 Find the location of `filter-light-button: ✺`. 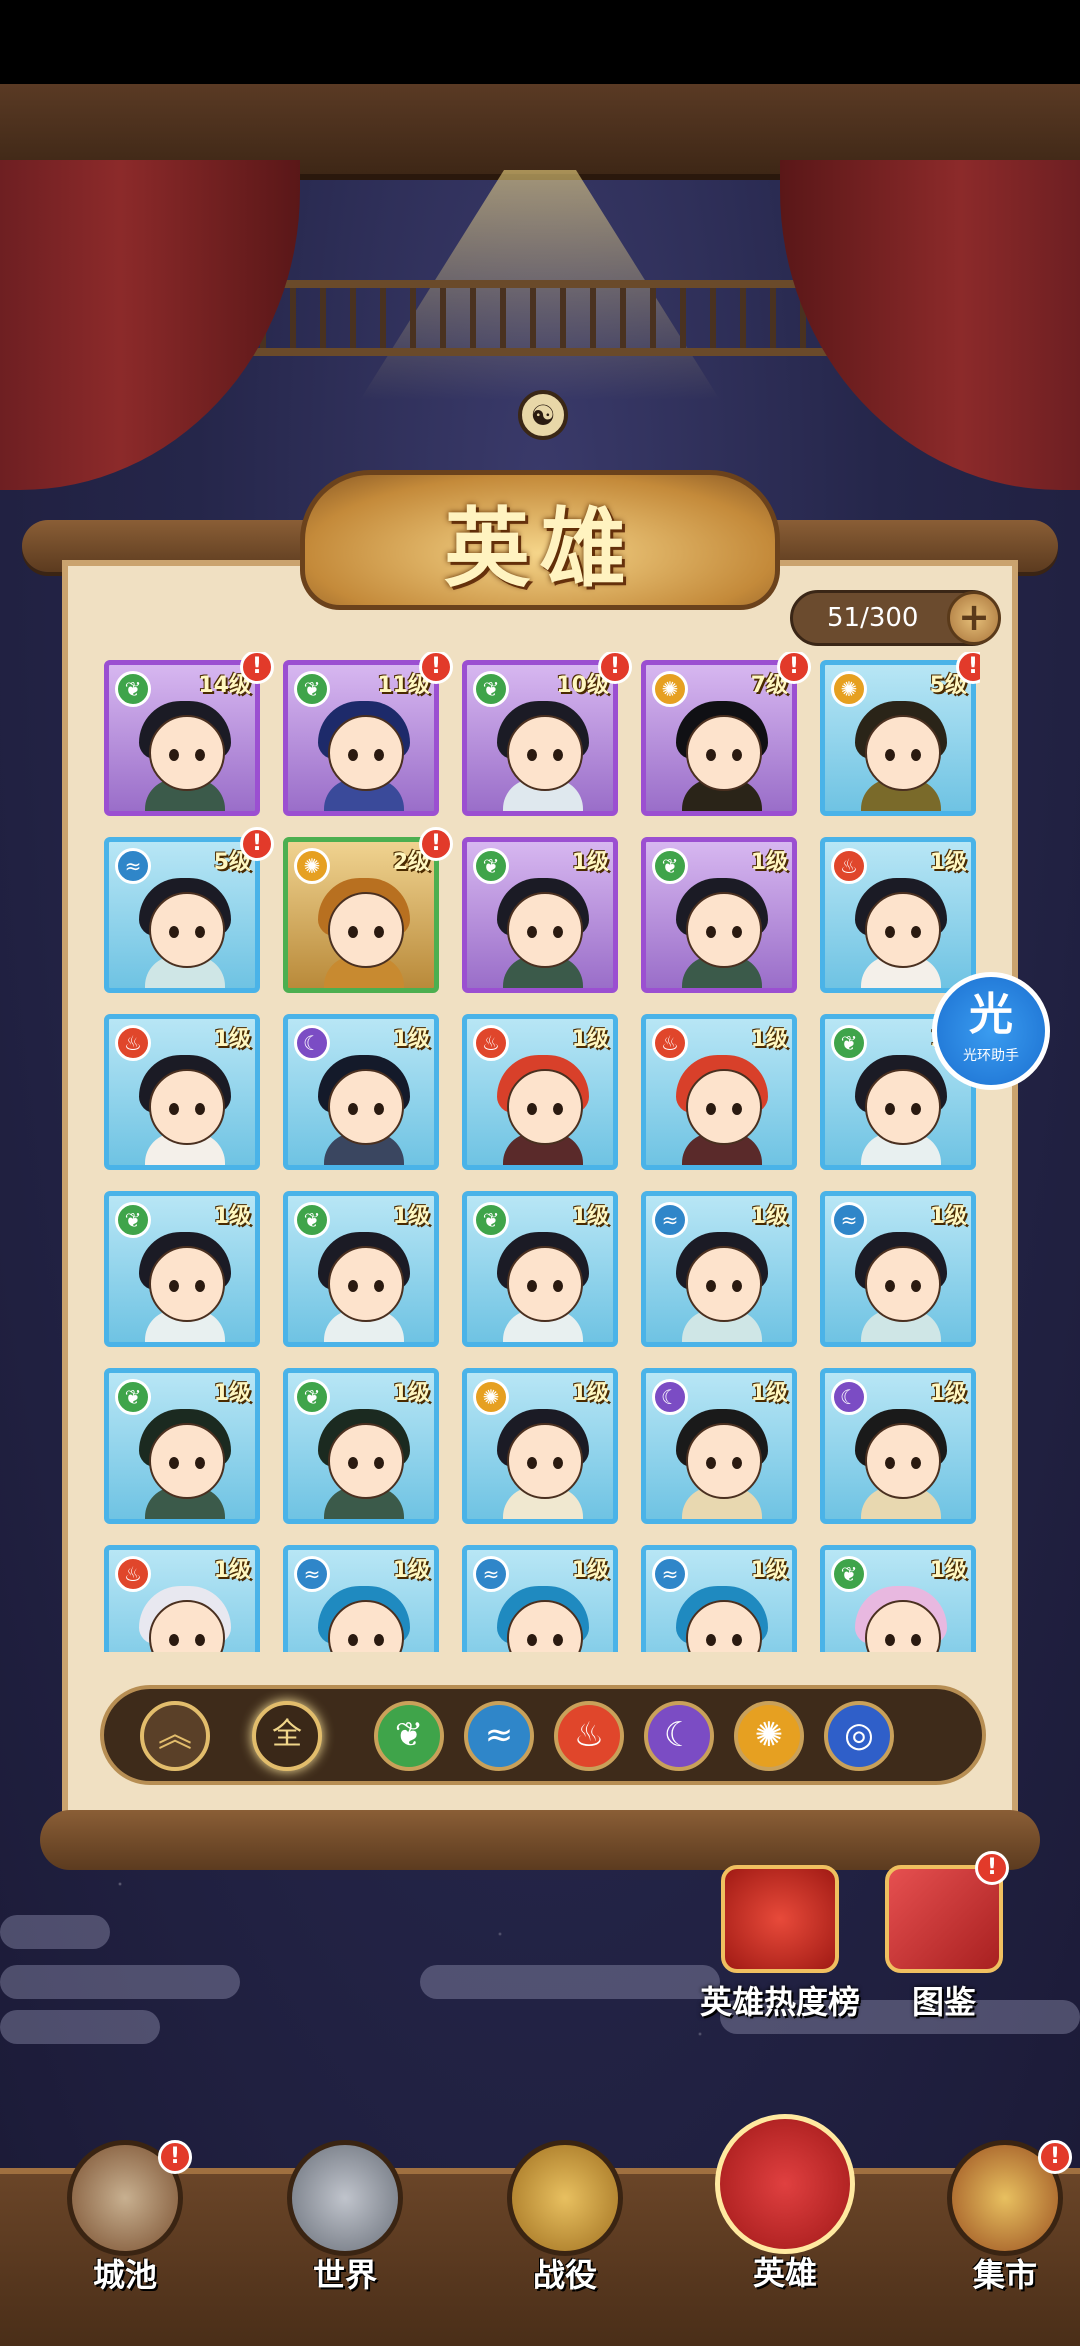

filter-light-button: ✺ is located at coordinates (769, 1736).